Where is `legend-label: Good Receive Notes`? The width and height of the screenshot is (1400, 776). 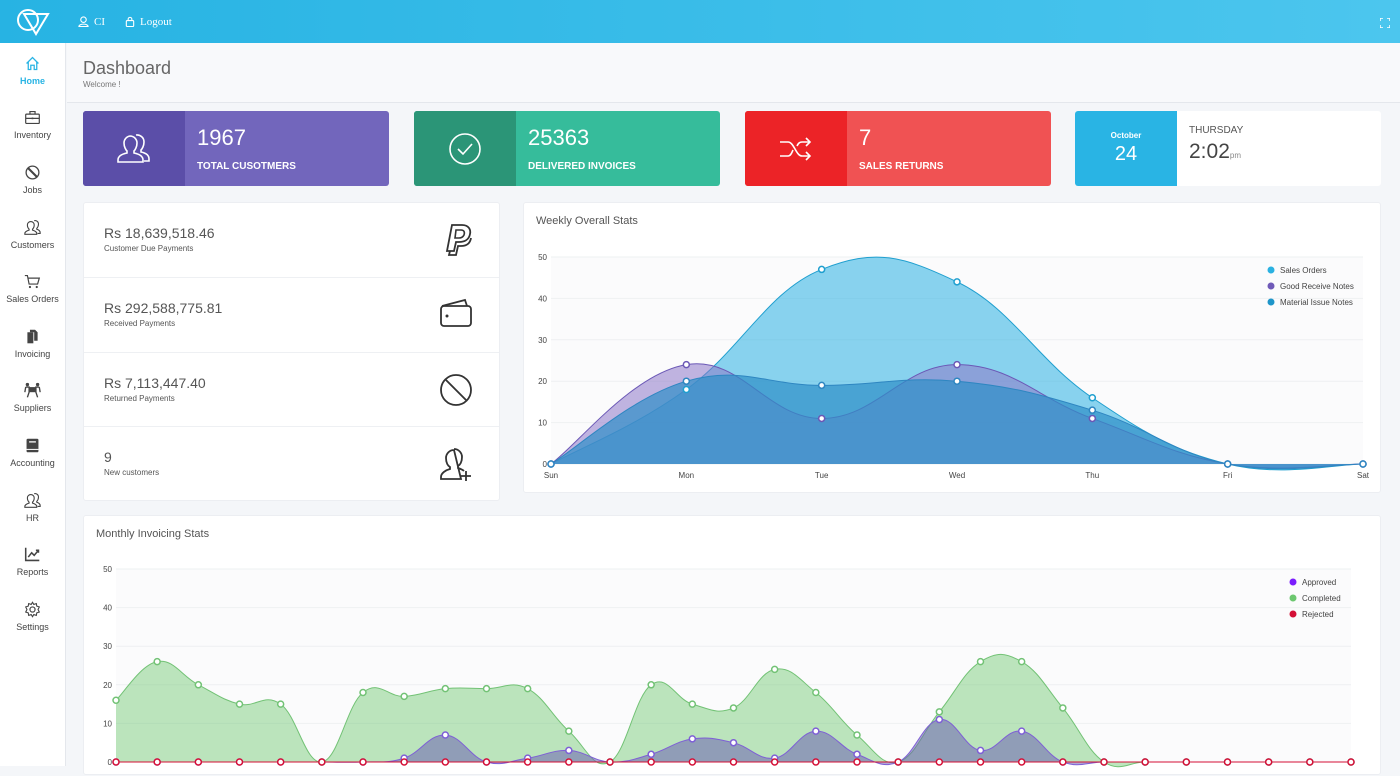 legend-label: Good Receive Notes is located at coordinates (1317, 286).